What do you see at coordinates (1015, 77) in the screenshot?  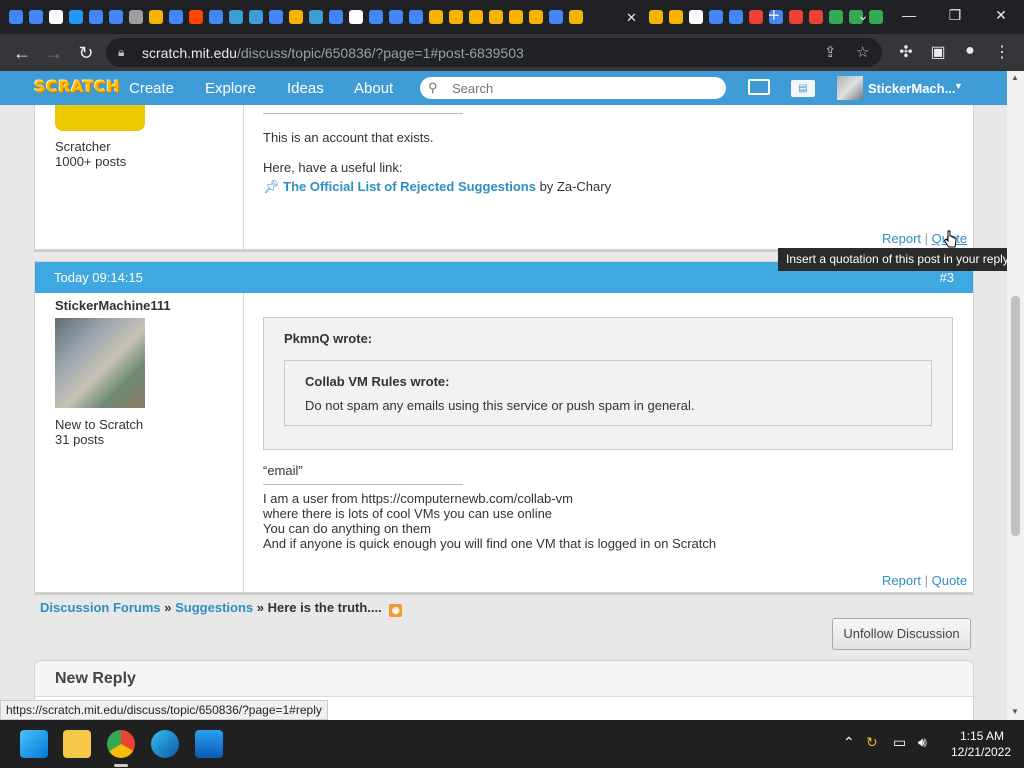 I see `scroll-up-icon: ▲` at bounding box center [1015, 77].